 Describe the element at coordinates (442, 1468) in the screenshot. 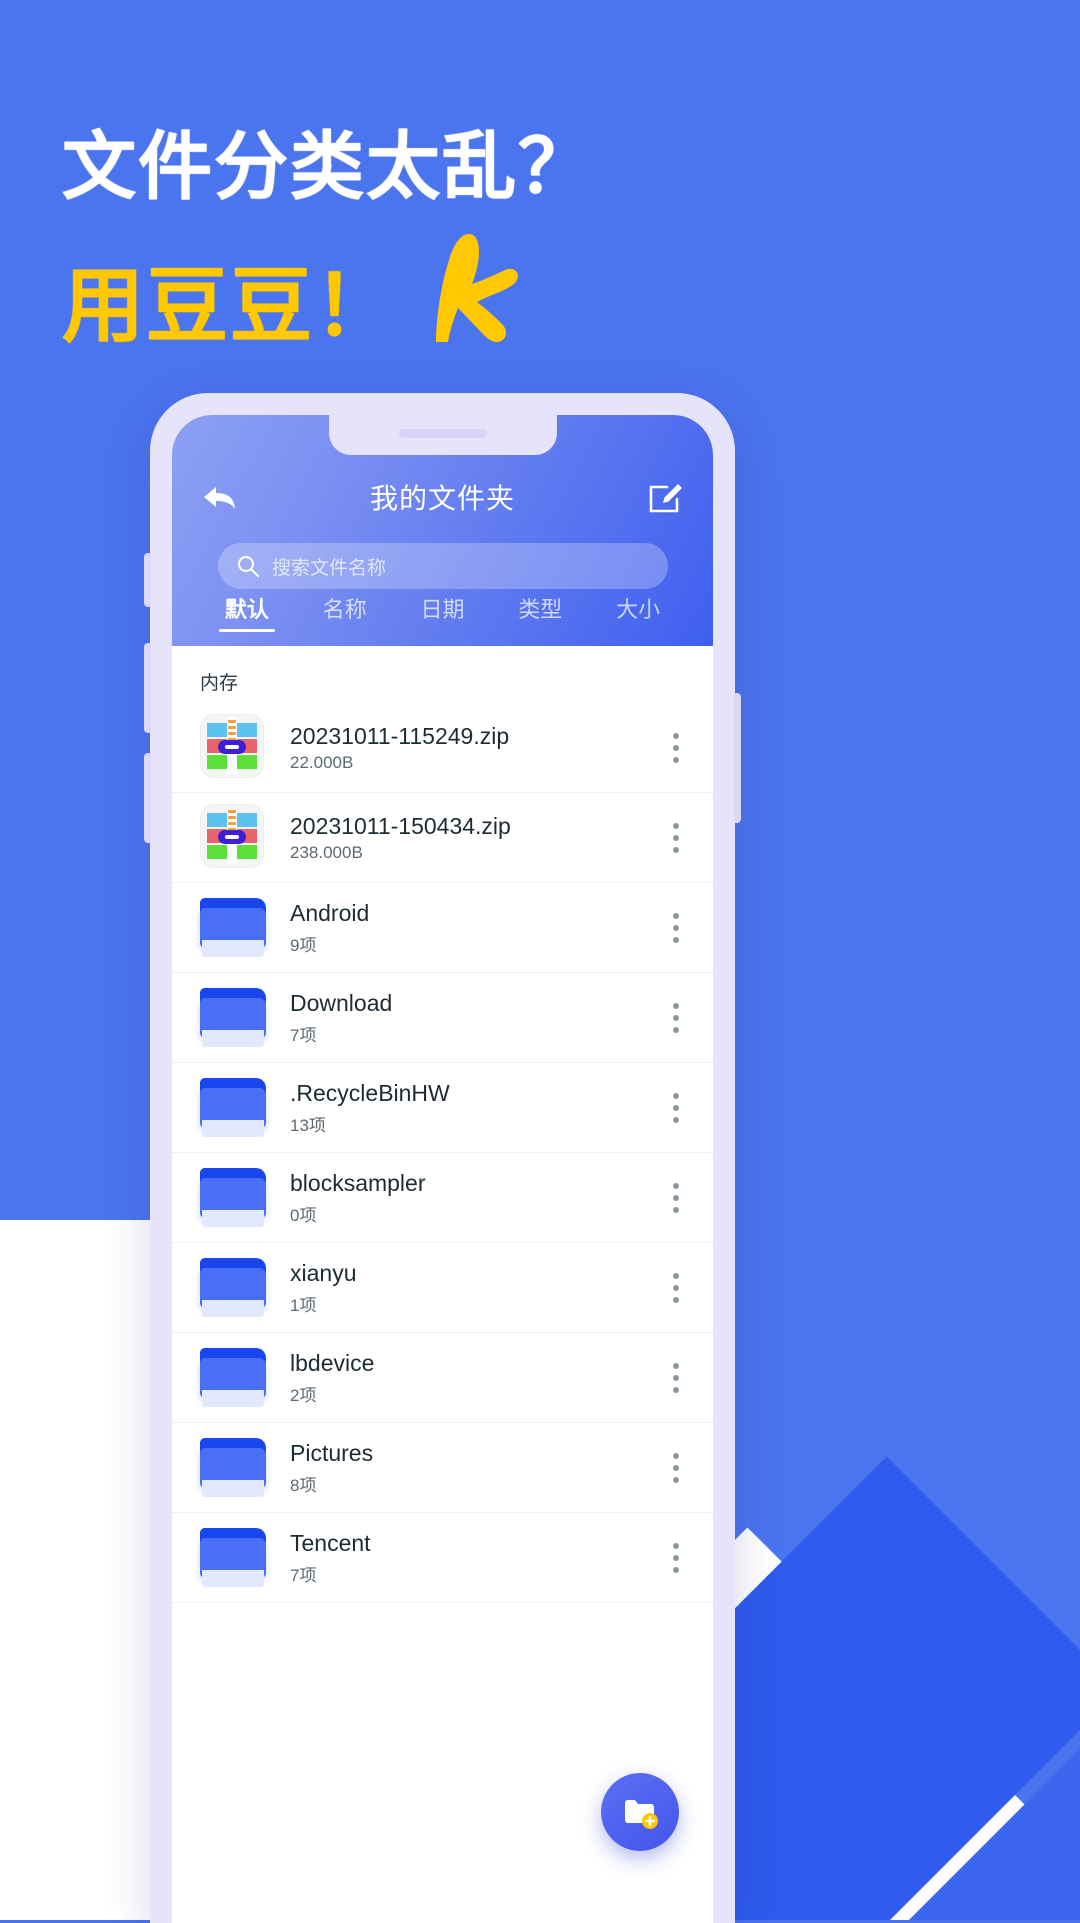

I see `file-row: Pictures 8项` at that location.